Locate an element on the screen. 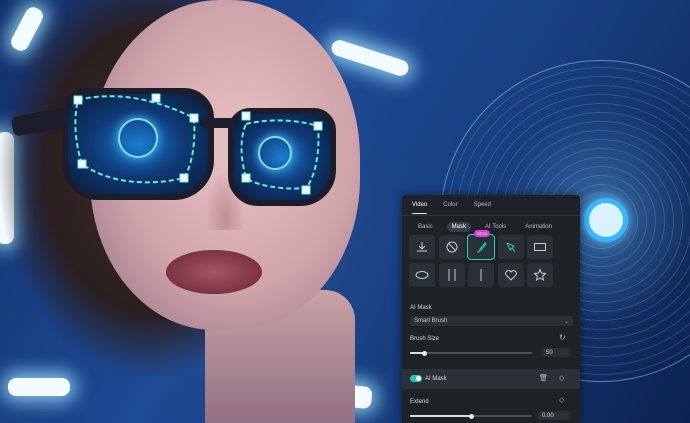  rectangle-mask-icon is located at coordinates (540, 247).